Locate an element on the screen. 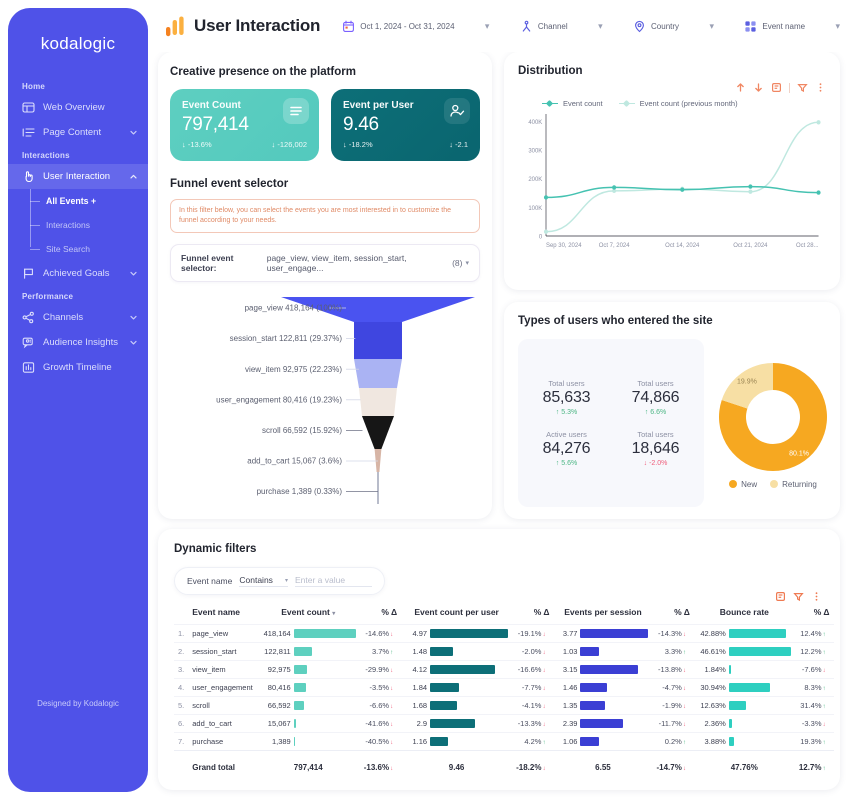  delta-value: -11.7% is located at coordinates (670, 724).